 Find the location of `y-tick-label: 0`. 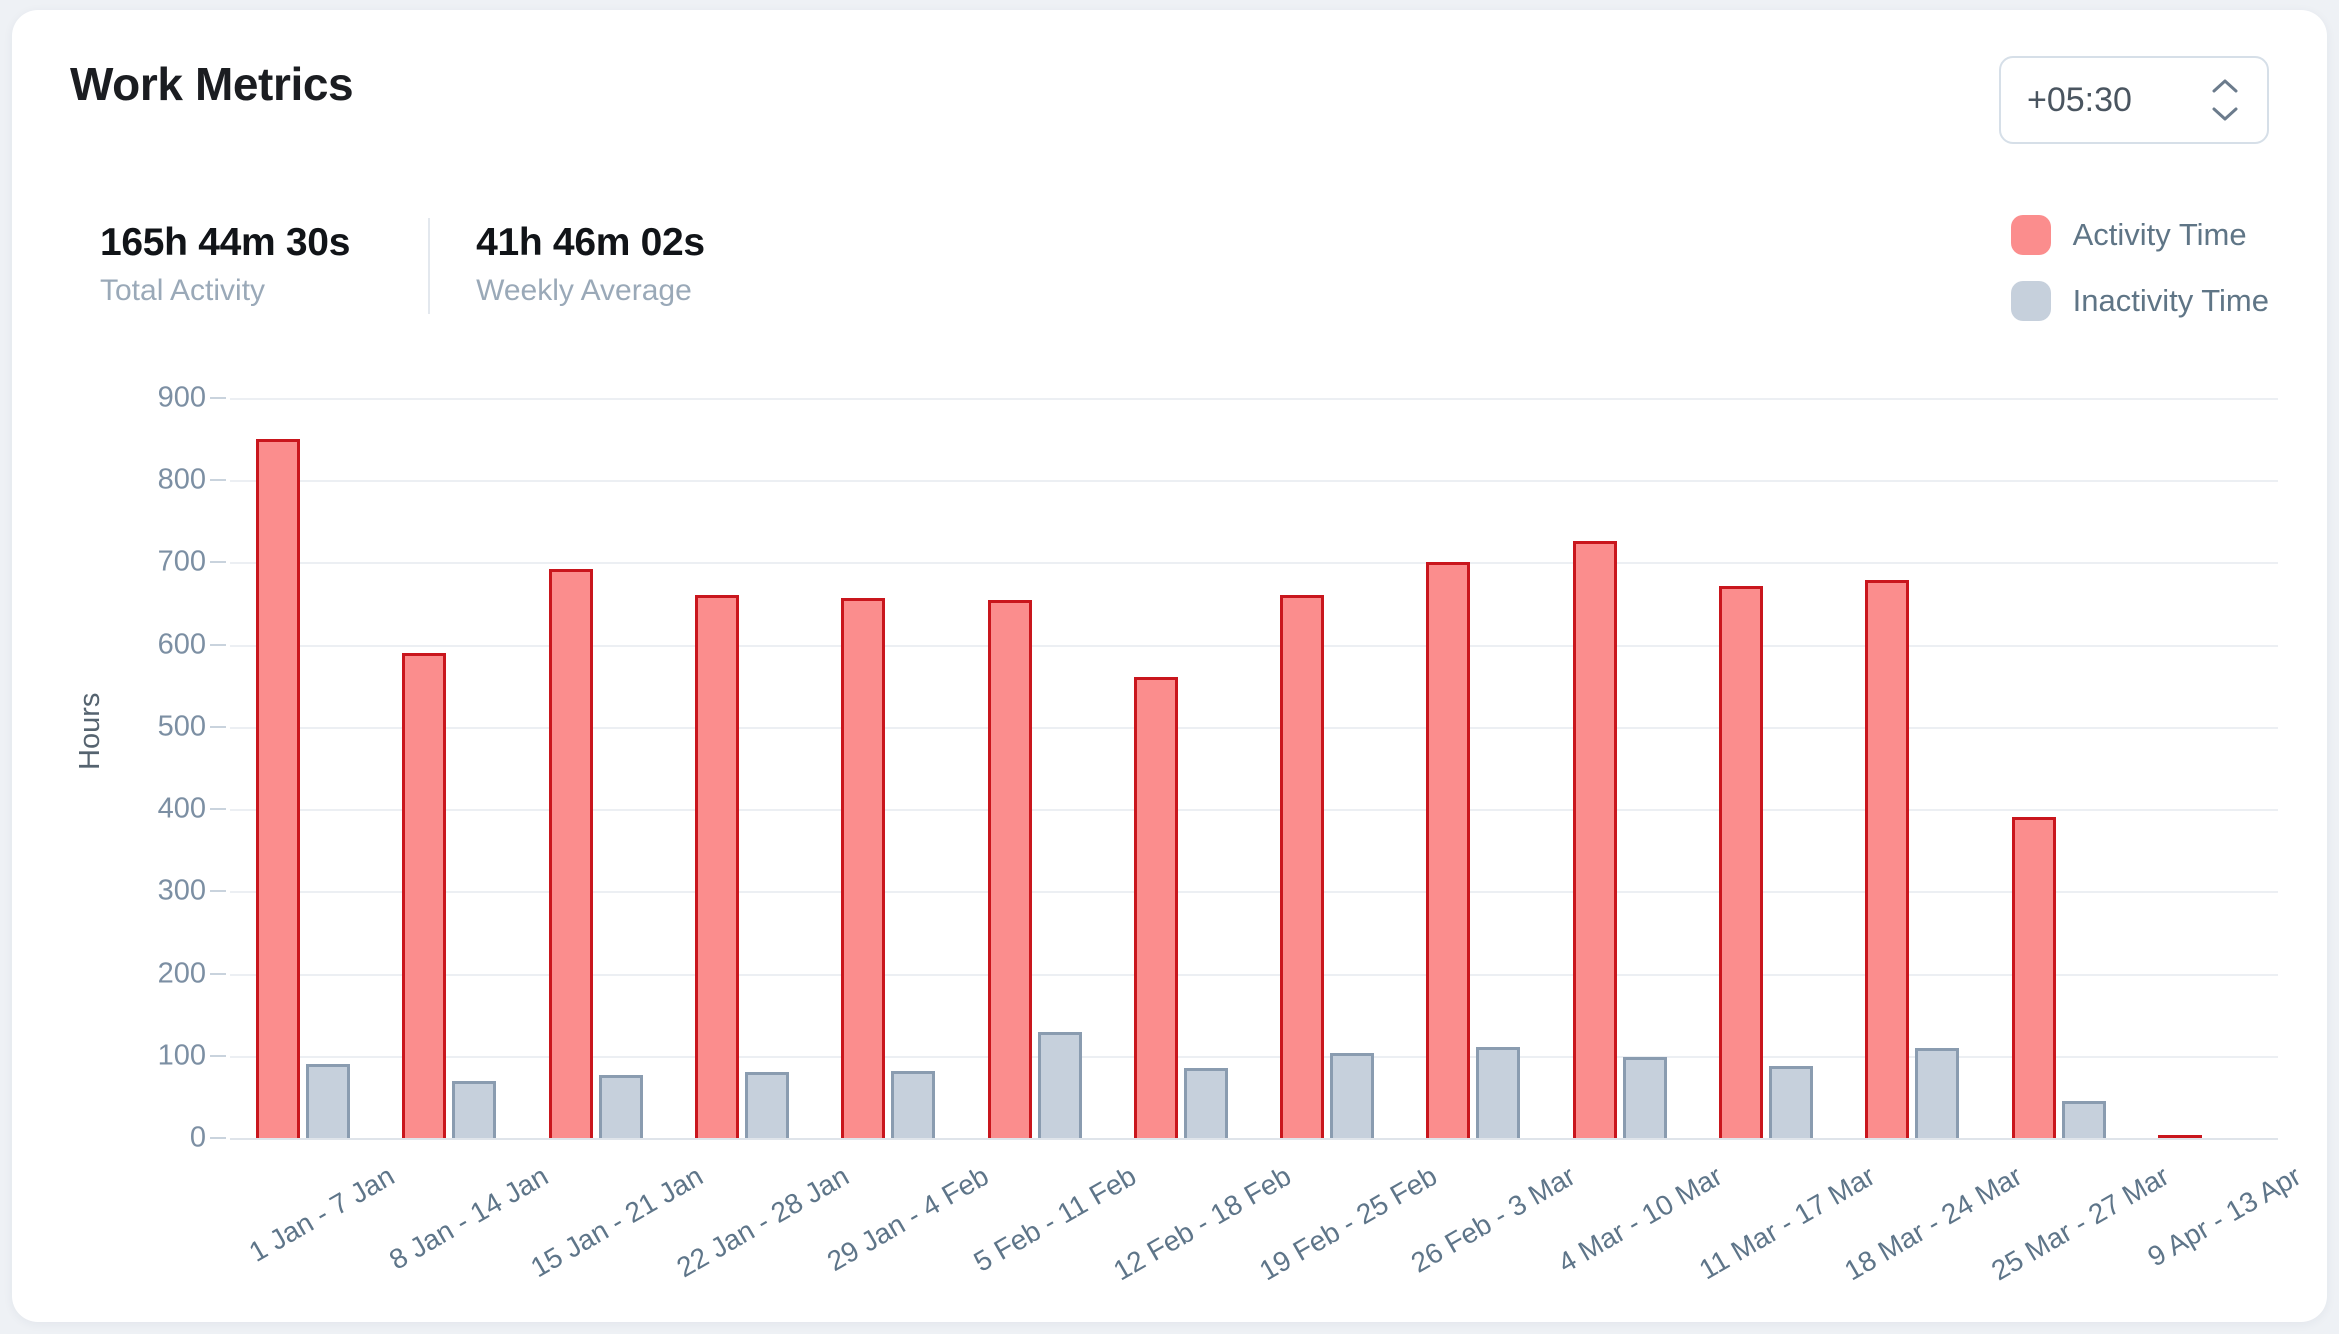

y-tick-label: 0 is located at coordinates (197, 1137).